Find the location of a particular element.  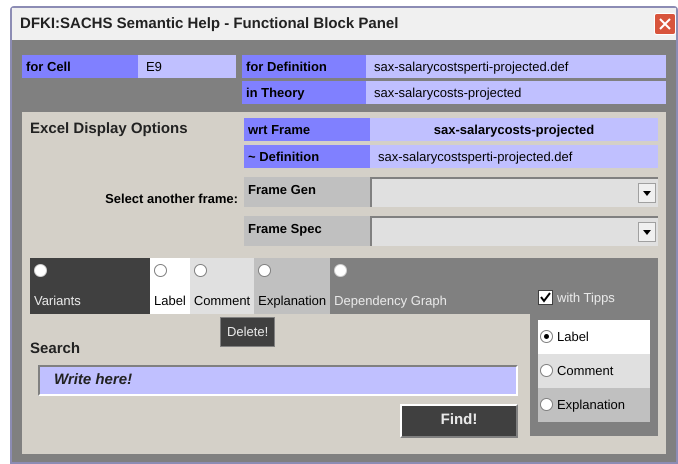

field-value: E9 is located at coordinates (187, 66).